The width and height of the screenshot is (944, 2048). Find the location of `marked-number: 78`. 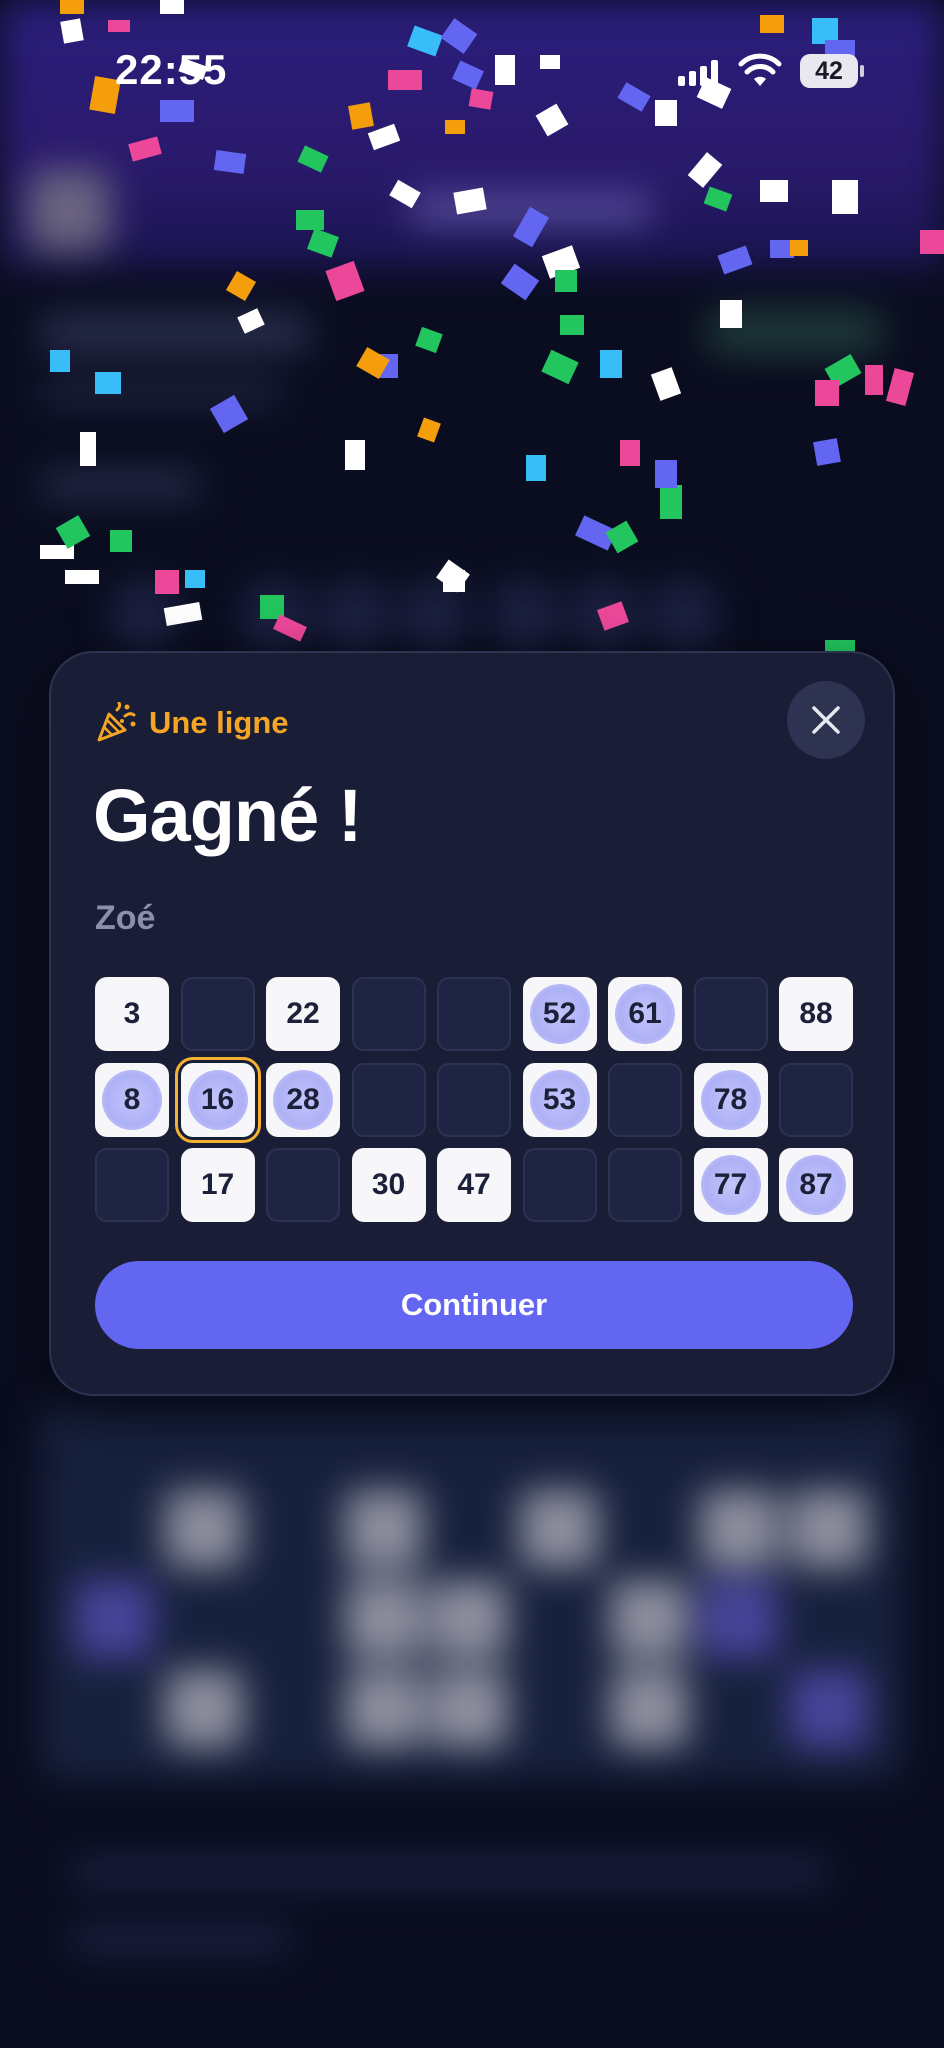

marked-number: 78 is located at coordinates (730, 1099).